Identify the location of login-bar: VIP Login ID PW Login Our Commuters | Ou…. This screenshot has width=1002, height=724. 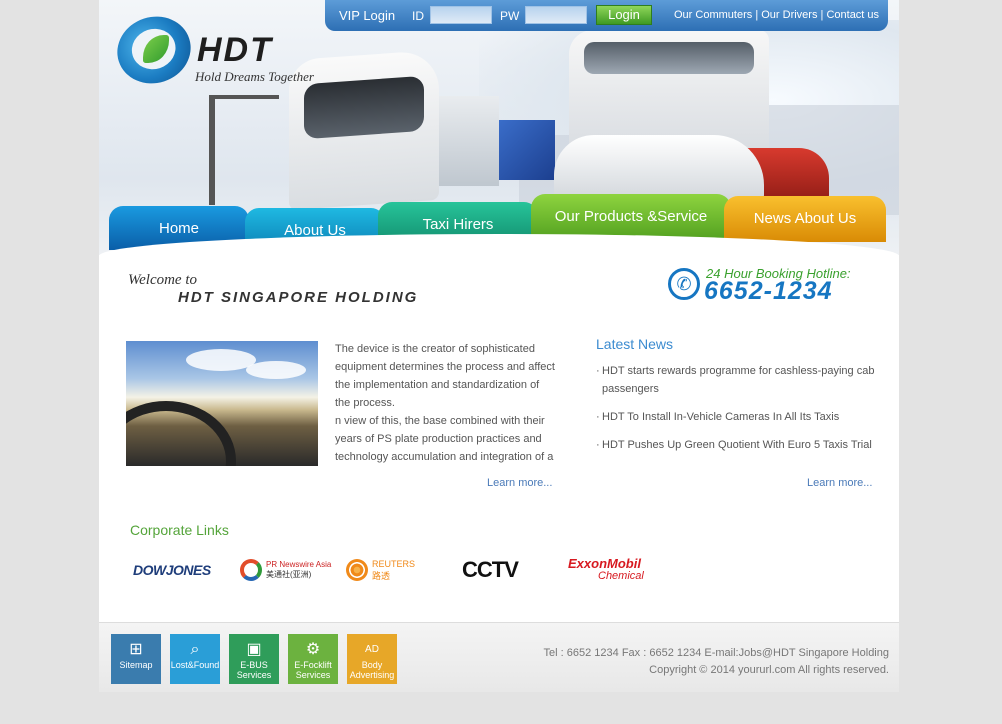
(606, 15).